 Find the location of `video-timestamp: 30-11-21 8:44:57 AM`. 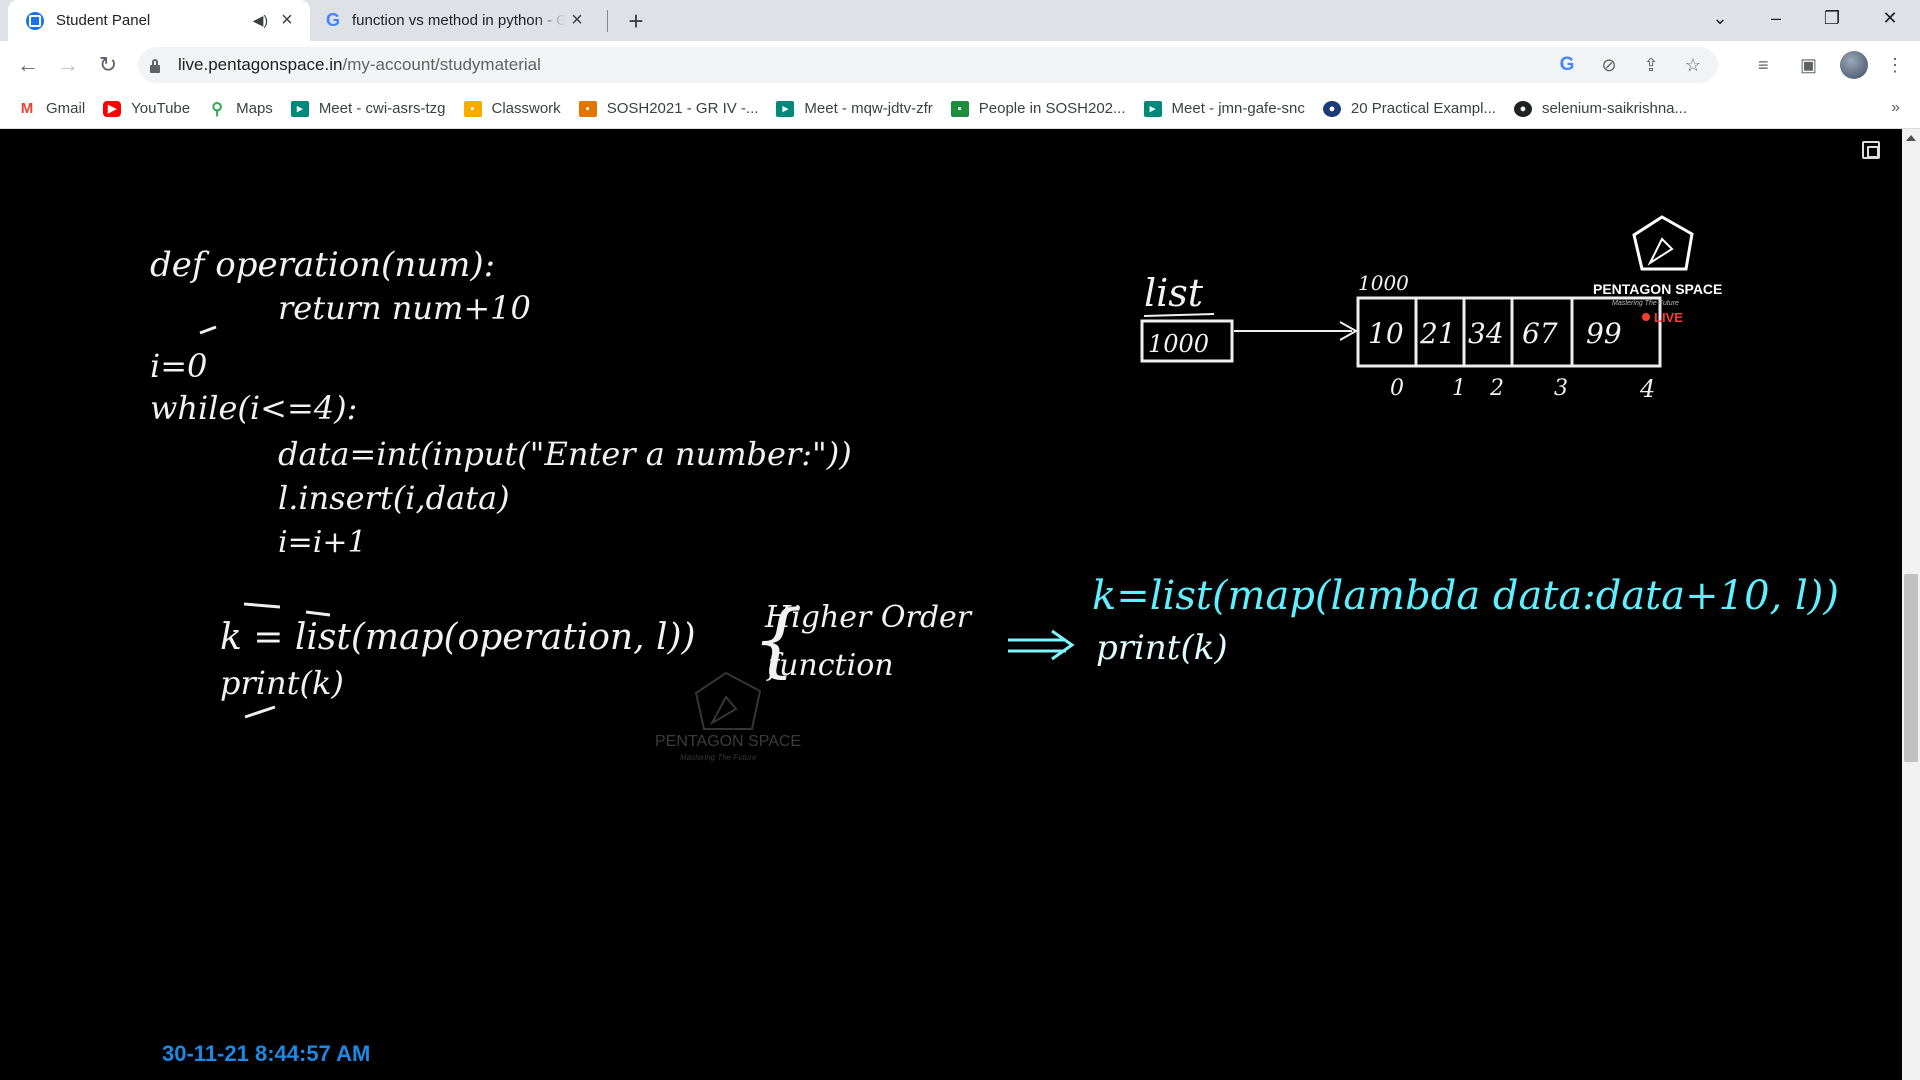

video-timestamp: 30-11-21 8:44:57 AM is located at coordinates (266, 1053).